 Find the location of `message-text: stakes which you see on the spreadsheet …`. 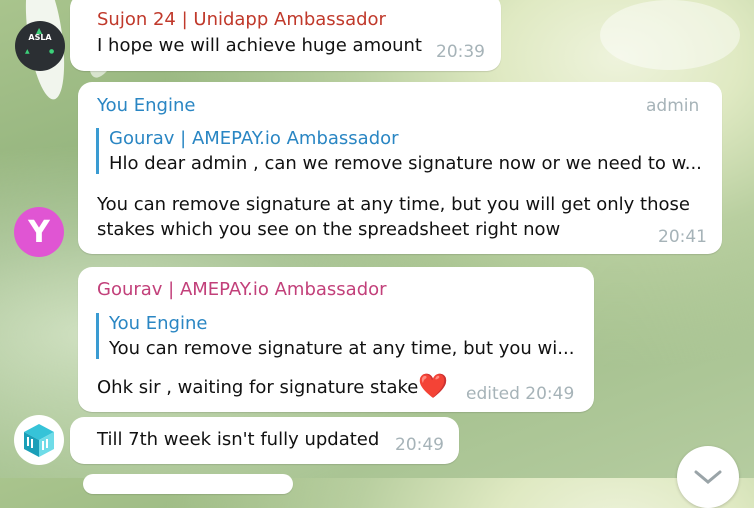

message-text: stakes which you see on the spreadsheet … is located at coordinates (329, 229).